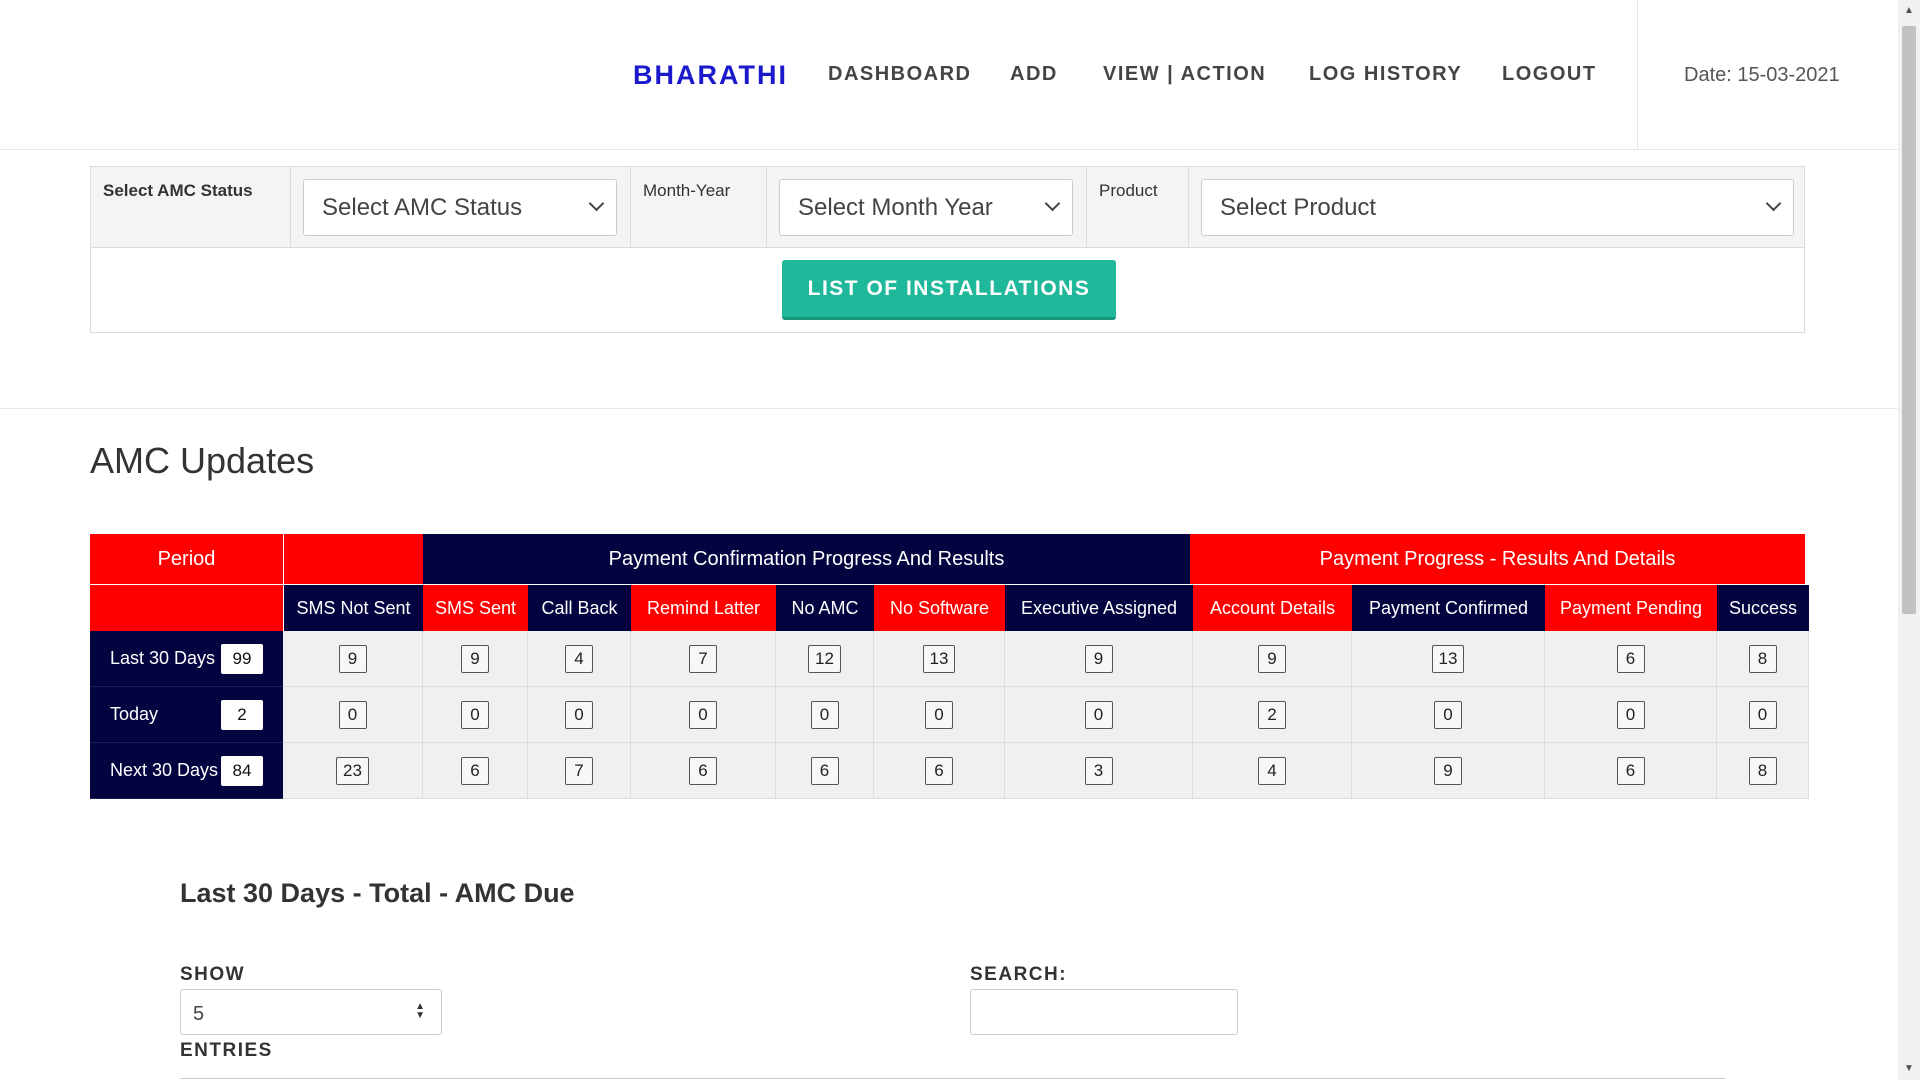  Describe the element at coordinates (178, 190) in the screenshot. I see `amc-status-label: Select AMC Status` at that location.